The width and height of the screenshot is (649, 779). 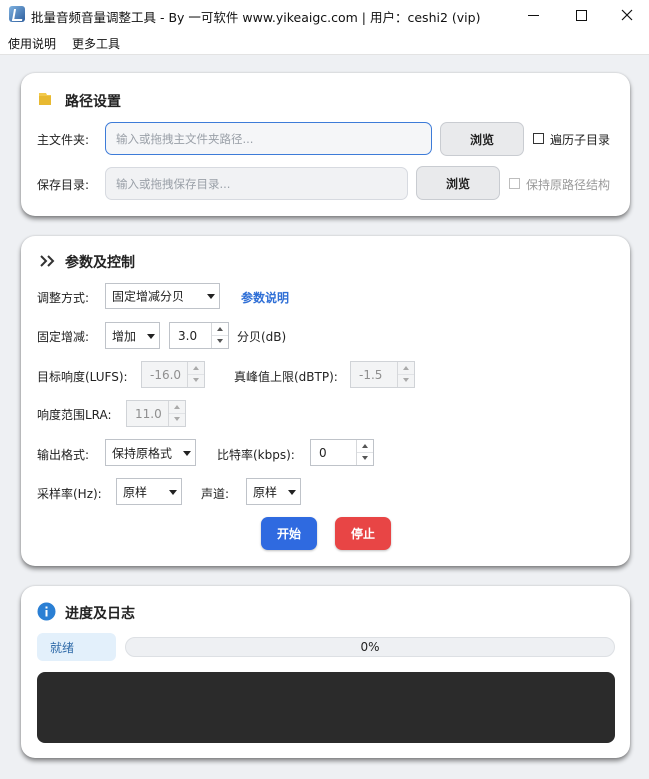 I want to click on browse-main-folder-button: 浏览, so click(x=482, y=139).